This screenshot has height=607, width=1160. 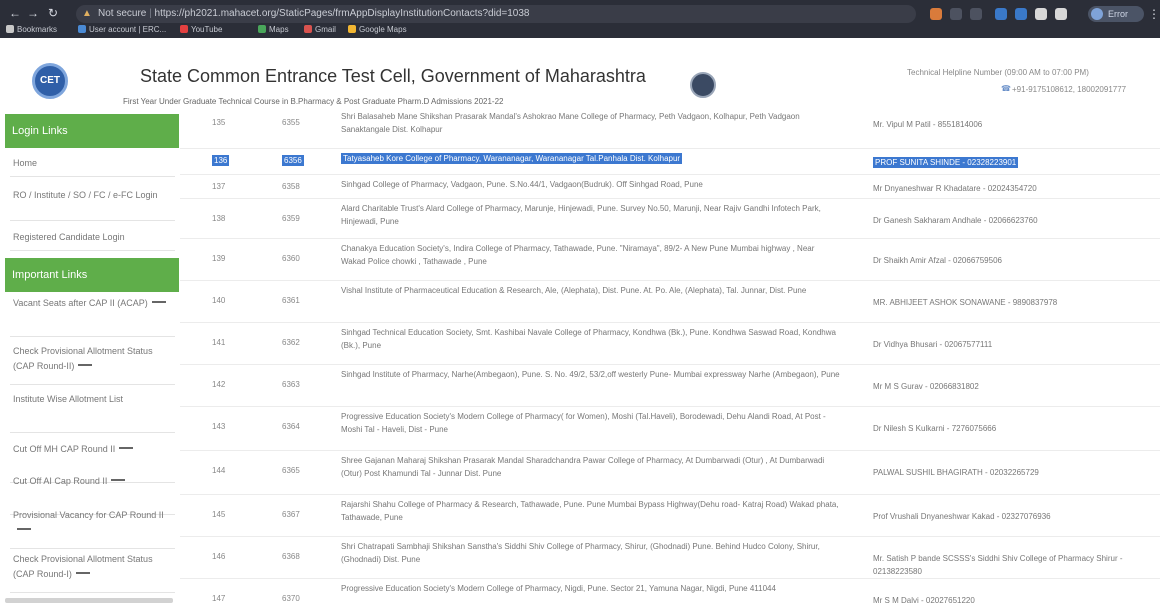 I want to click on sidebar-link: Vacant Seats after CAP II (ACAP), so click(x=93, y=303).